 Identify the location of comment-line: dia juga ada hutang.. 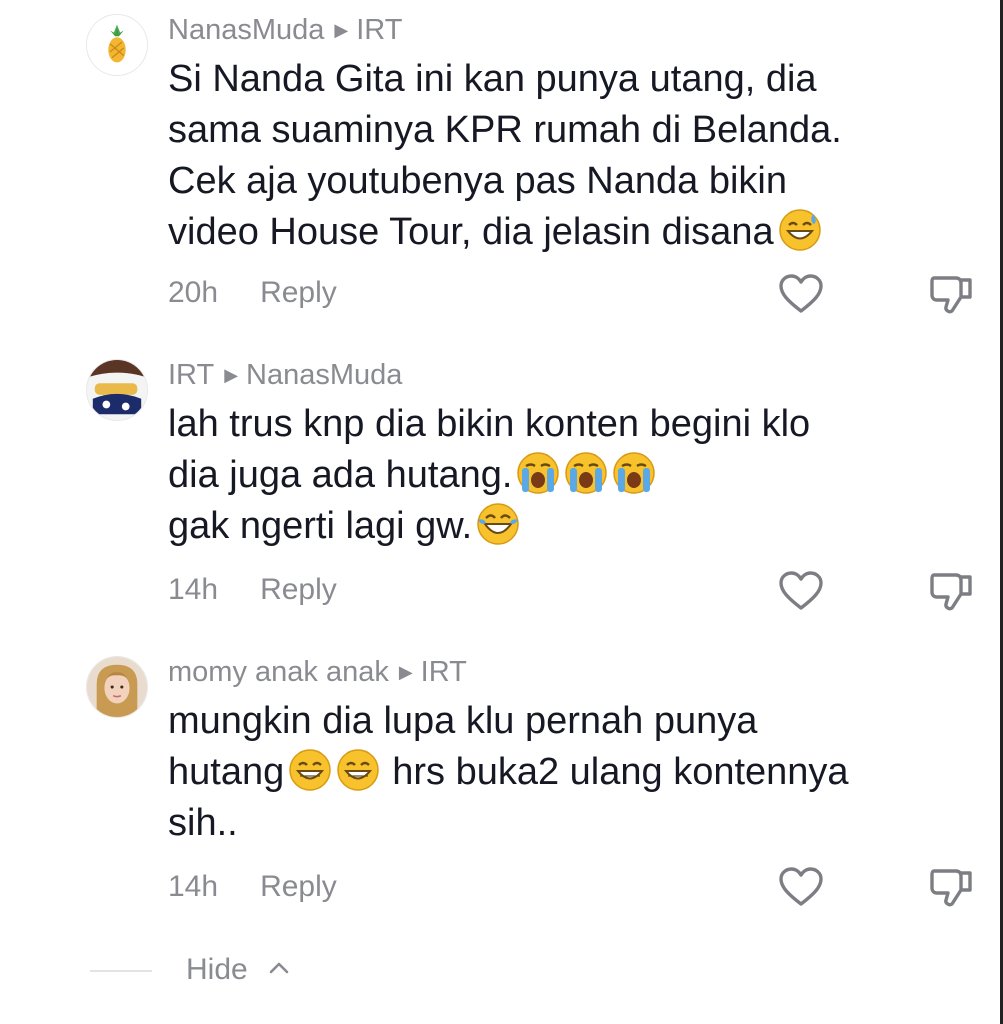
(340, 475).